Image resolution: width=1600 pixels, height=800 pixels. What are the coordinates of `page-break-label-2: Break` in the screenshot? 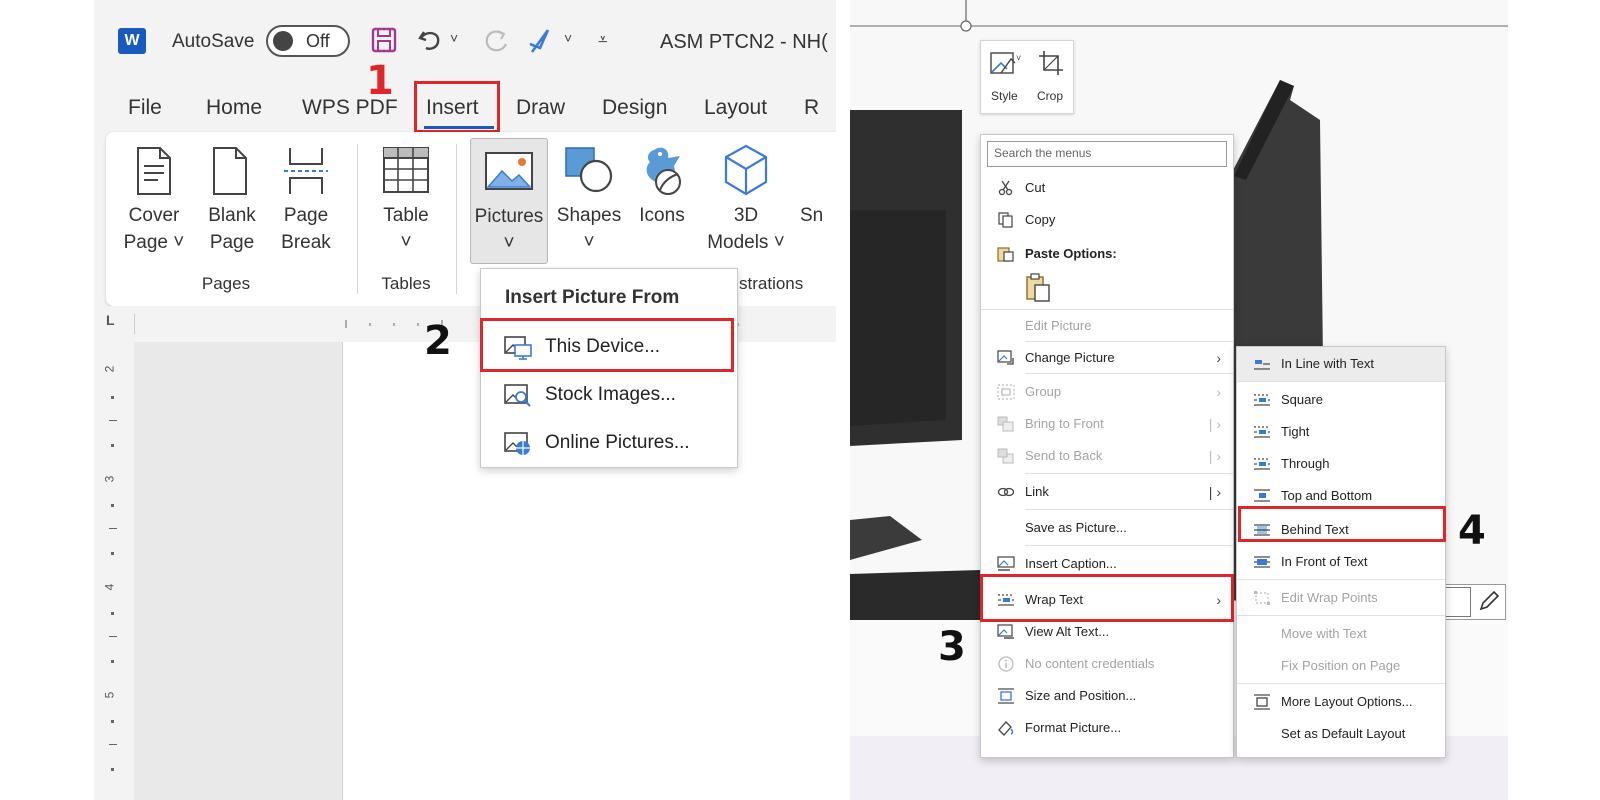 It's located at (306, 242).